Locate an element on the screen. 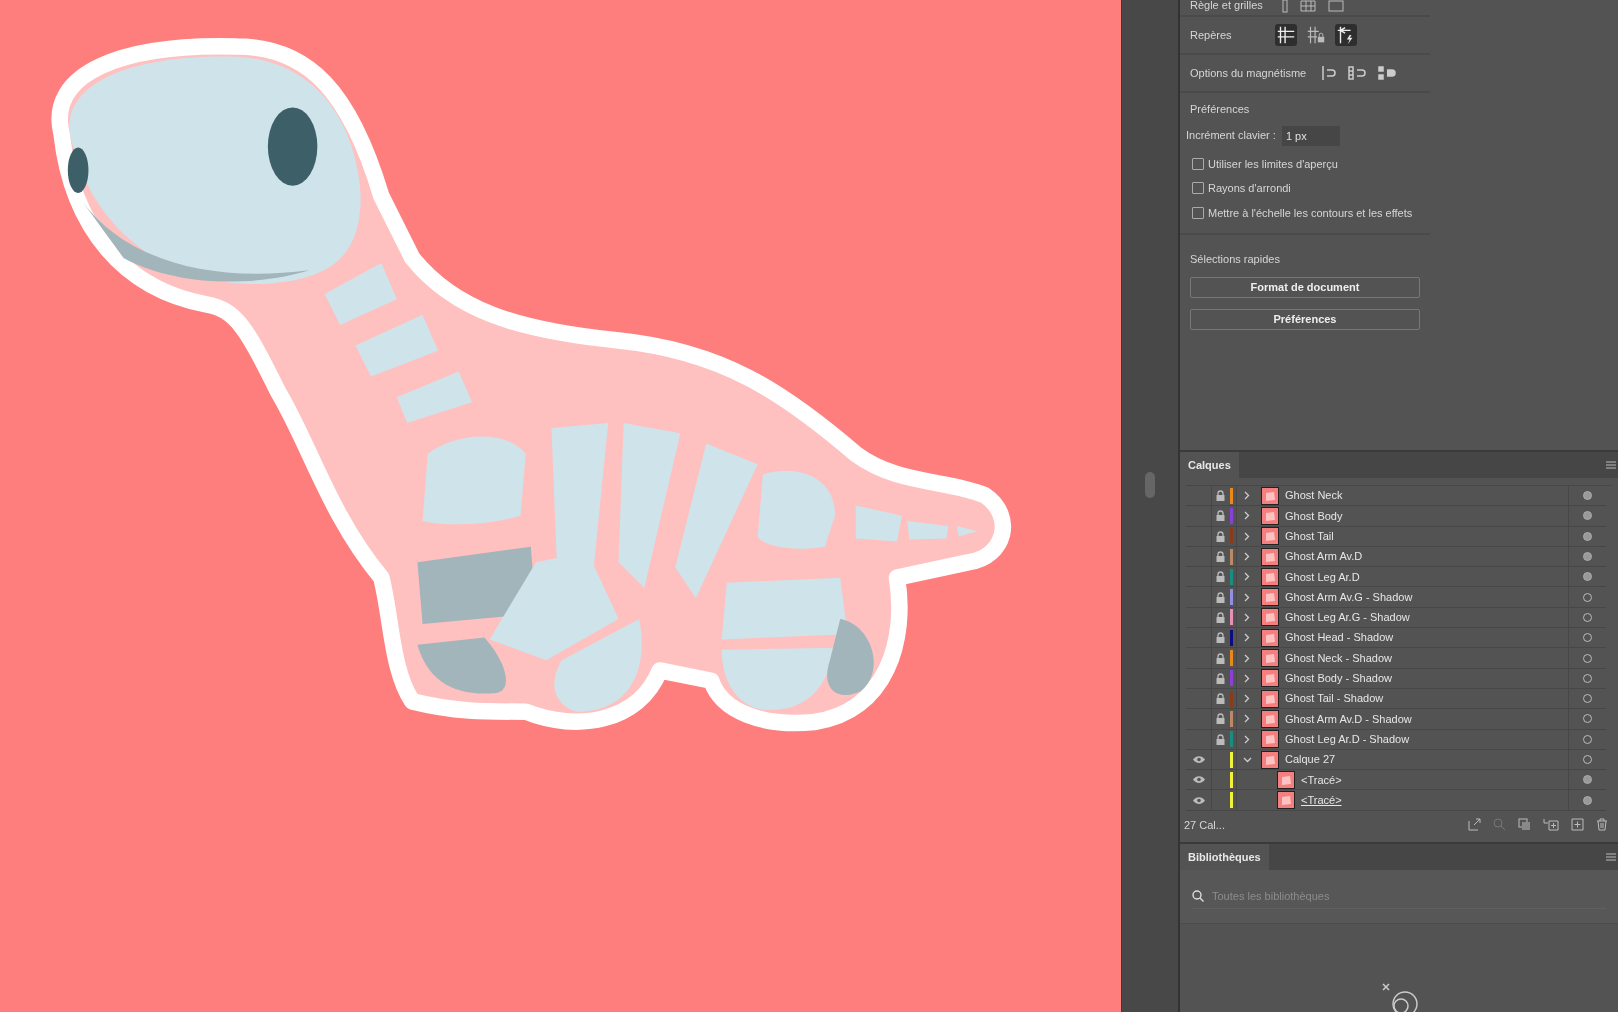 The width and height of the screenshot is (1618, 1012). section-title: Options du magnétisme is located at coordinates (1249, 73).